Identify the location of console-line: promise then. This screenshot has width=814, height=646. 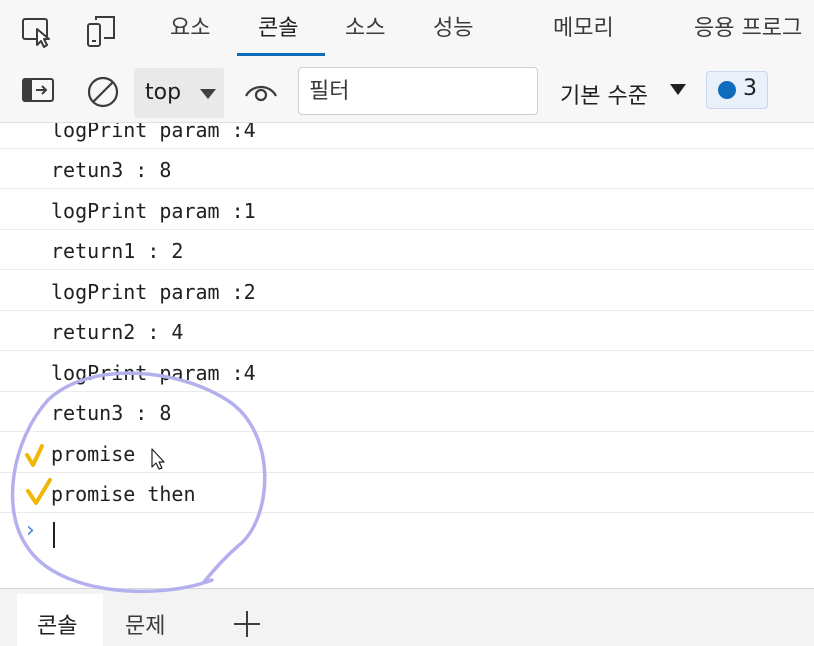
(407, 493).